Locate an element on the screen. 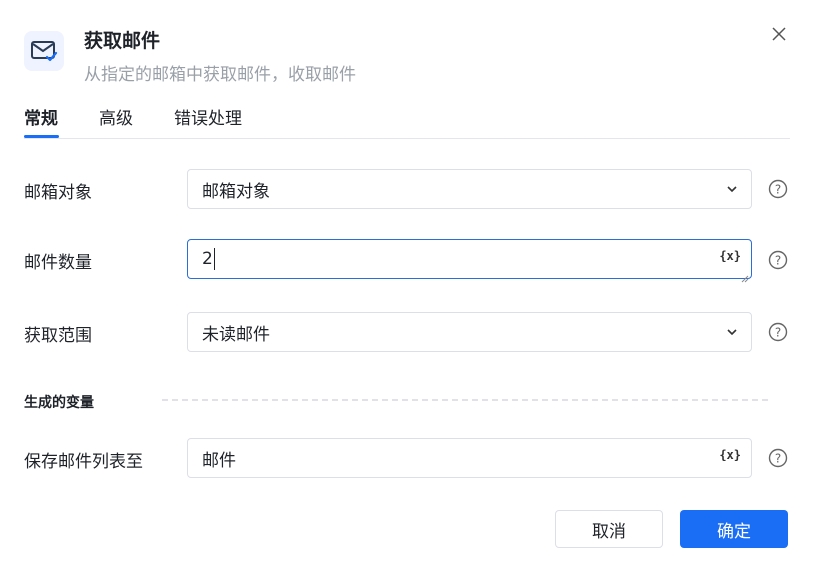 This screenshot has height=573, width=813. fetch-range-select: 未读邮件 is located at coordinates (469, 332).